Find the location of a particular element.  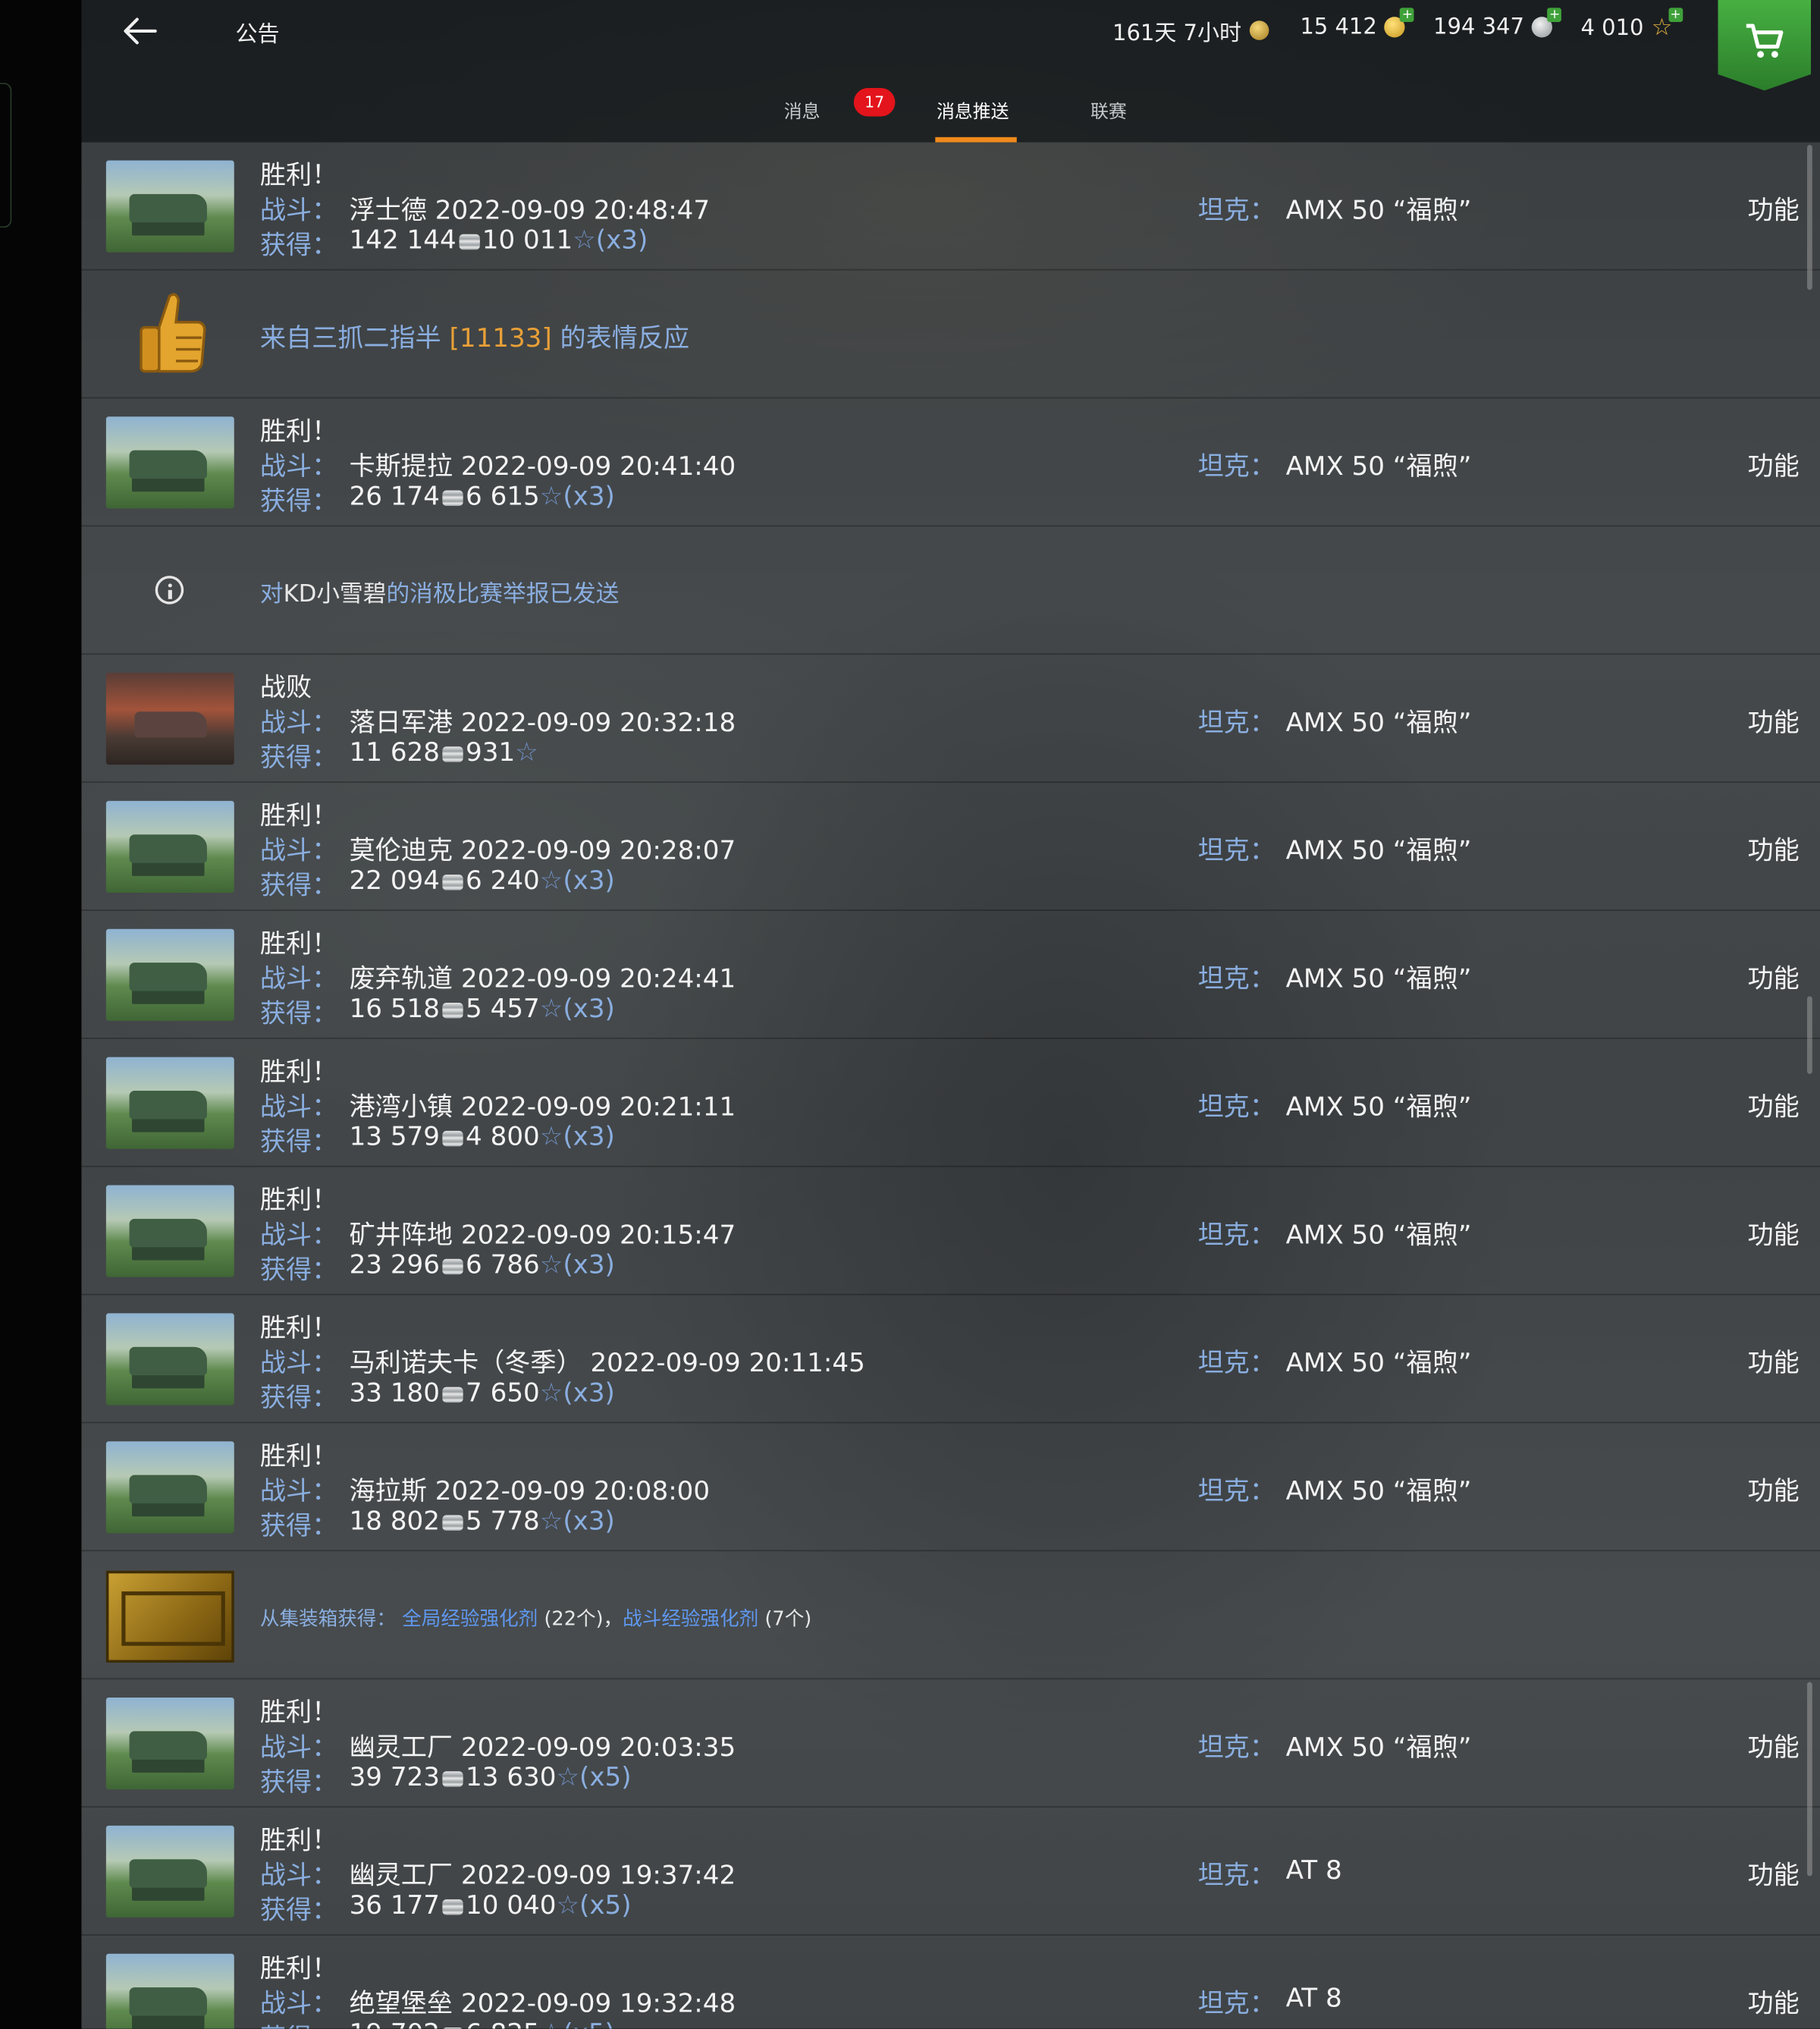

battle-map-time: 莫伦迪克 2022-09-09 20:28:07 is located at coordinates (543, 847).